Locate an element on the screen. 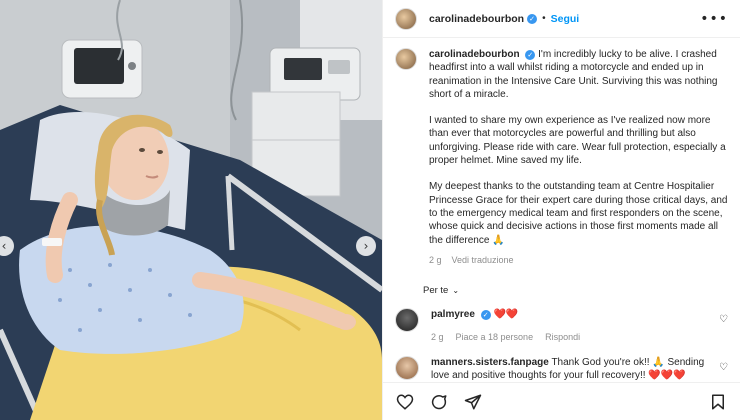  comment-time: 2 g is located at coordinates (437, 337).